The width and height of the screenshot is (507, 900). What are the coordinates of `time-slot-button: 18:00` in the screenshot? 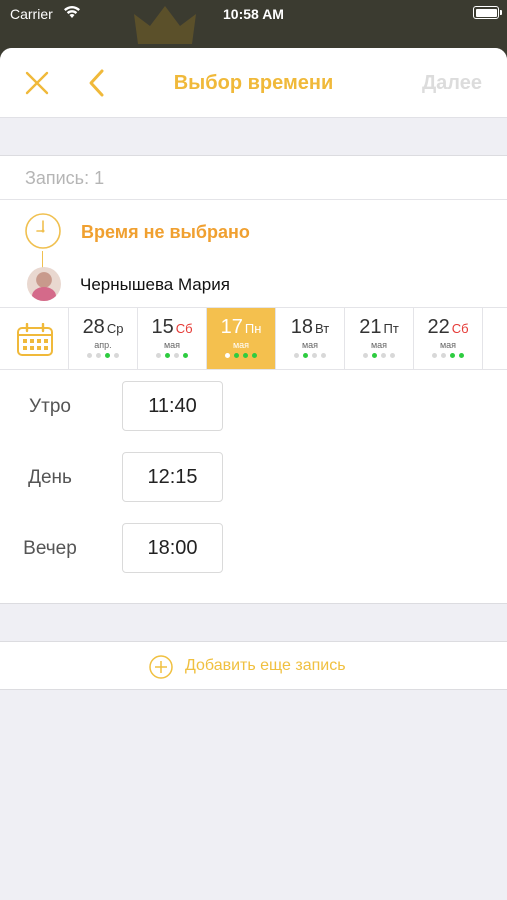 It's located at (172, 548).